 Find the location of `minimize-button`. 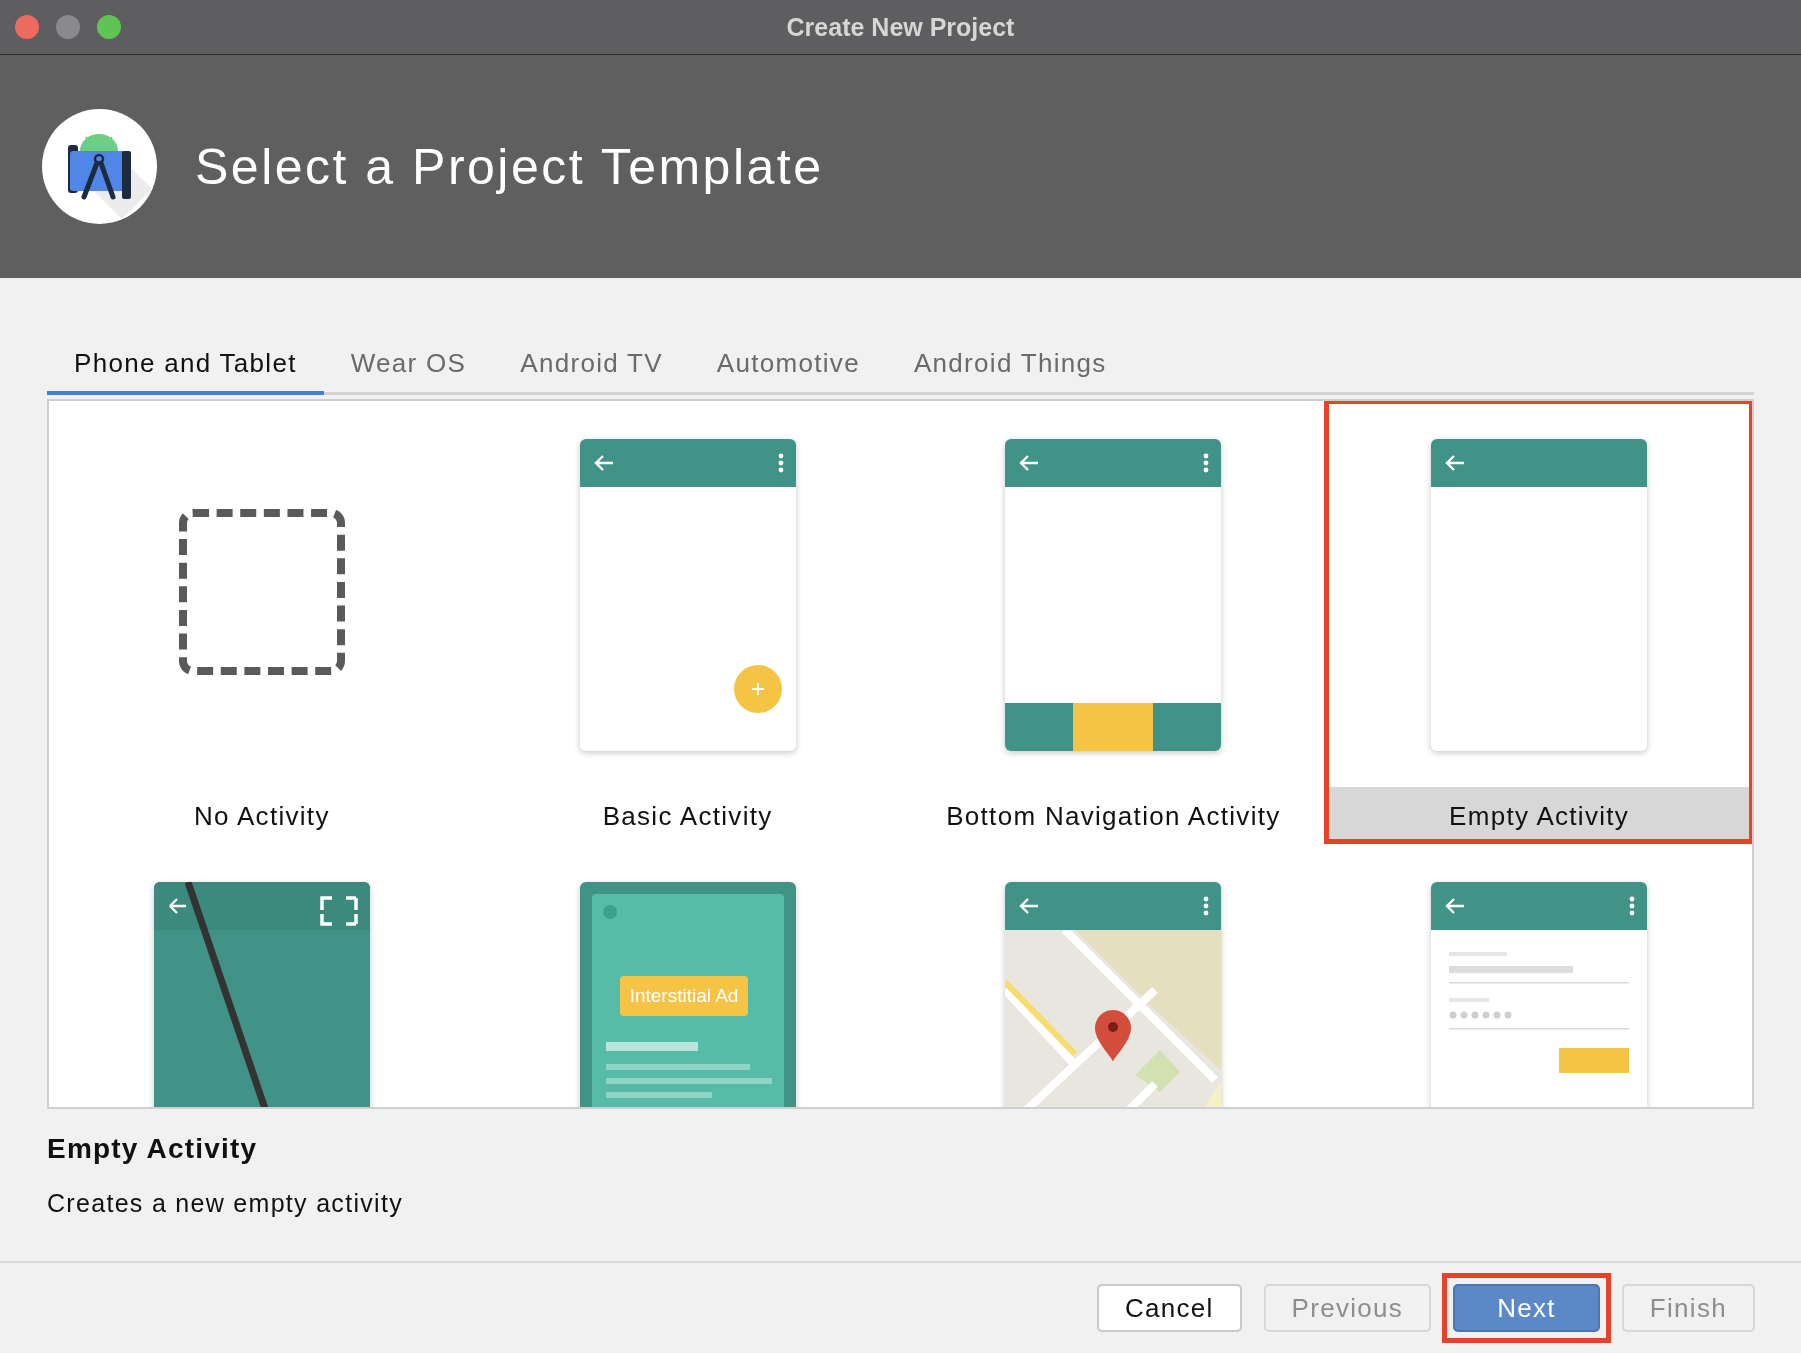

minimize-button is located at coordinates (68, 27).